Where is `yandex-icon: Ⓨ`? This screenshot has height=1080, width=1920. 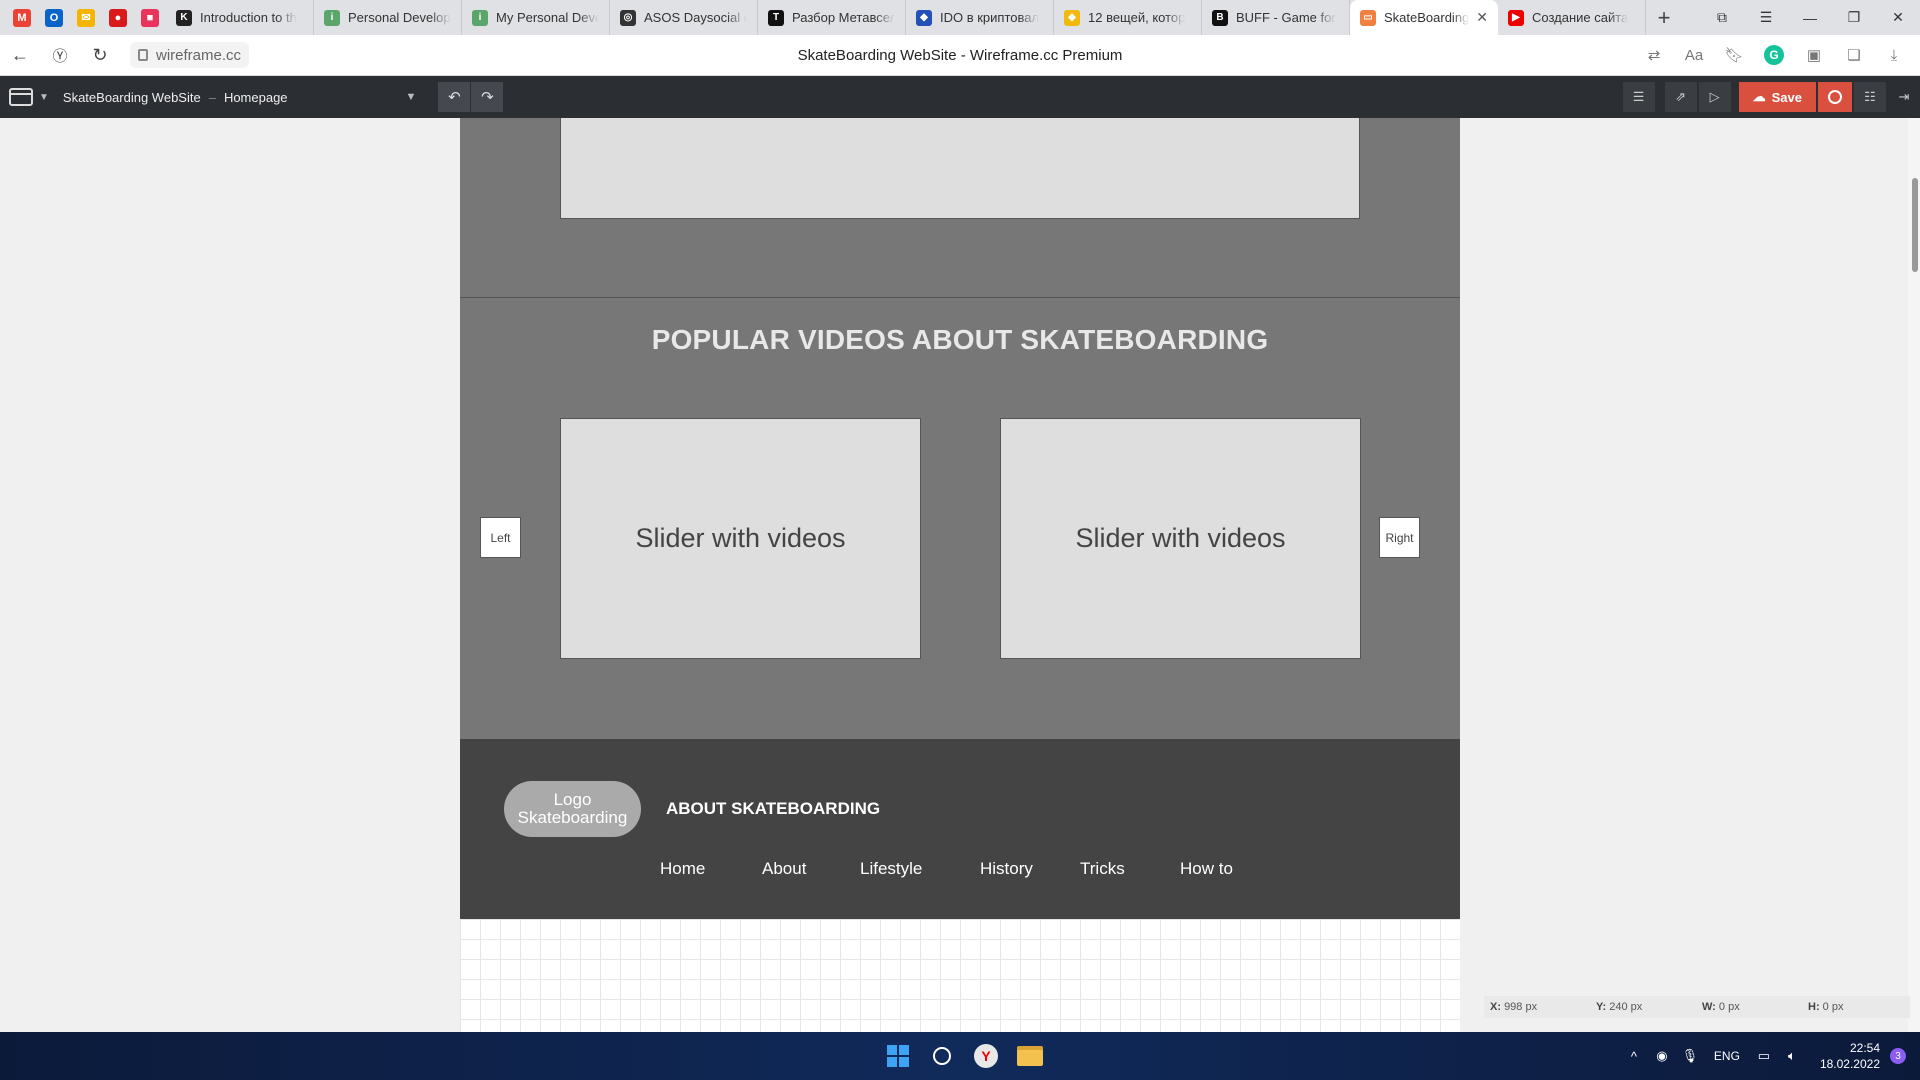
yandex-icon: Ⓨ is located at coordinates (60, 55).